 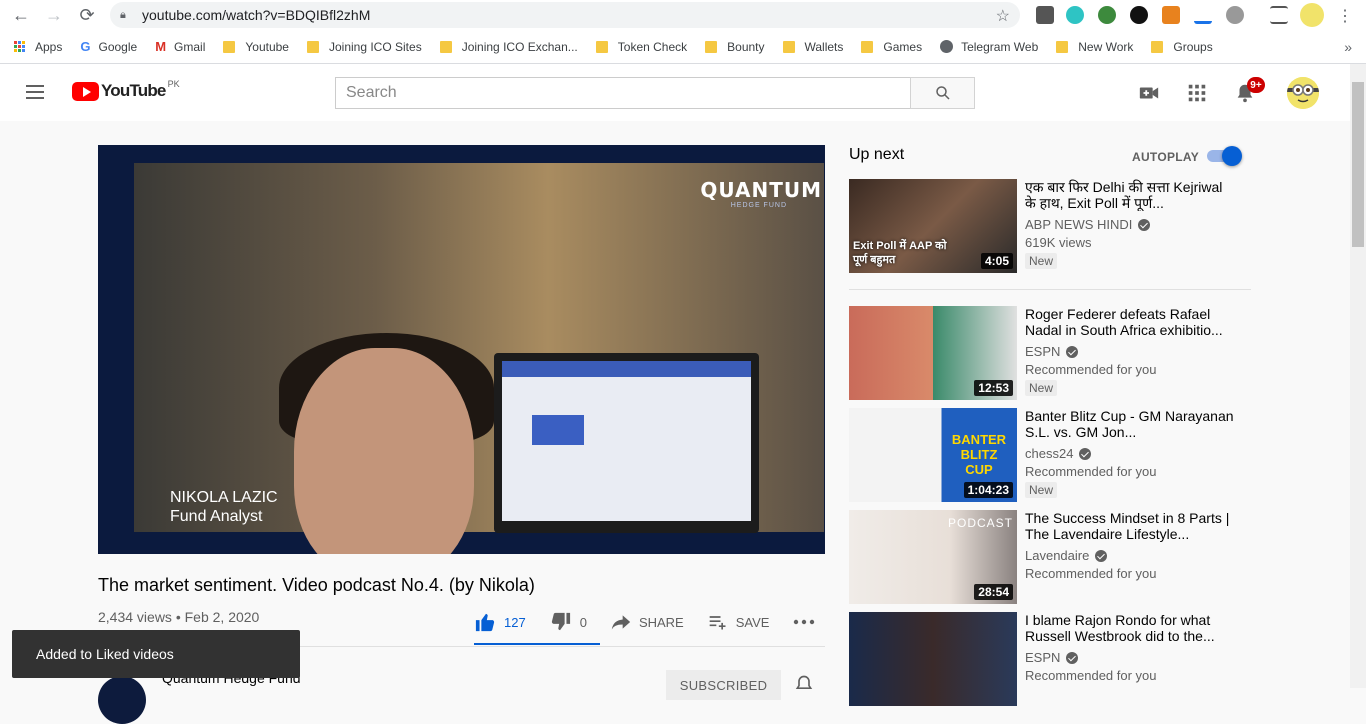 What do you see at coordinates (933, 455) in the screenshot?
I see `video-thumbnail: BANTER BLITZ CUP 1:04:23` at bounding box center [933, 455].